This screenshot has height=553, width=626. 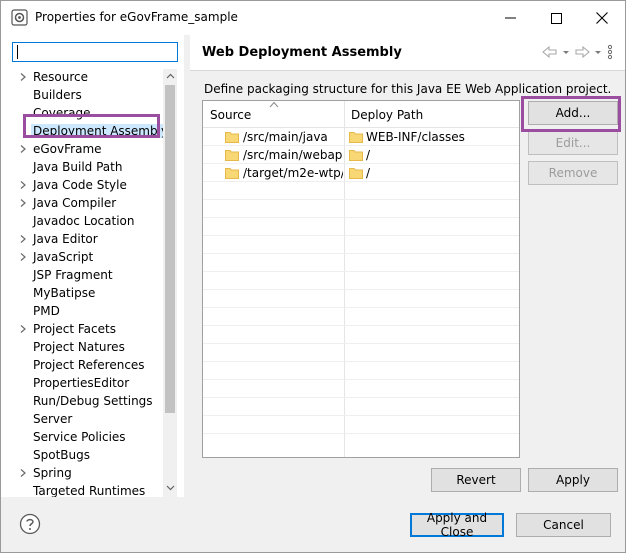 What do you see at coordinates (95, 52) in the screenshot?
I see `filter-input` at bounding box center [95, 52].